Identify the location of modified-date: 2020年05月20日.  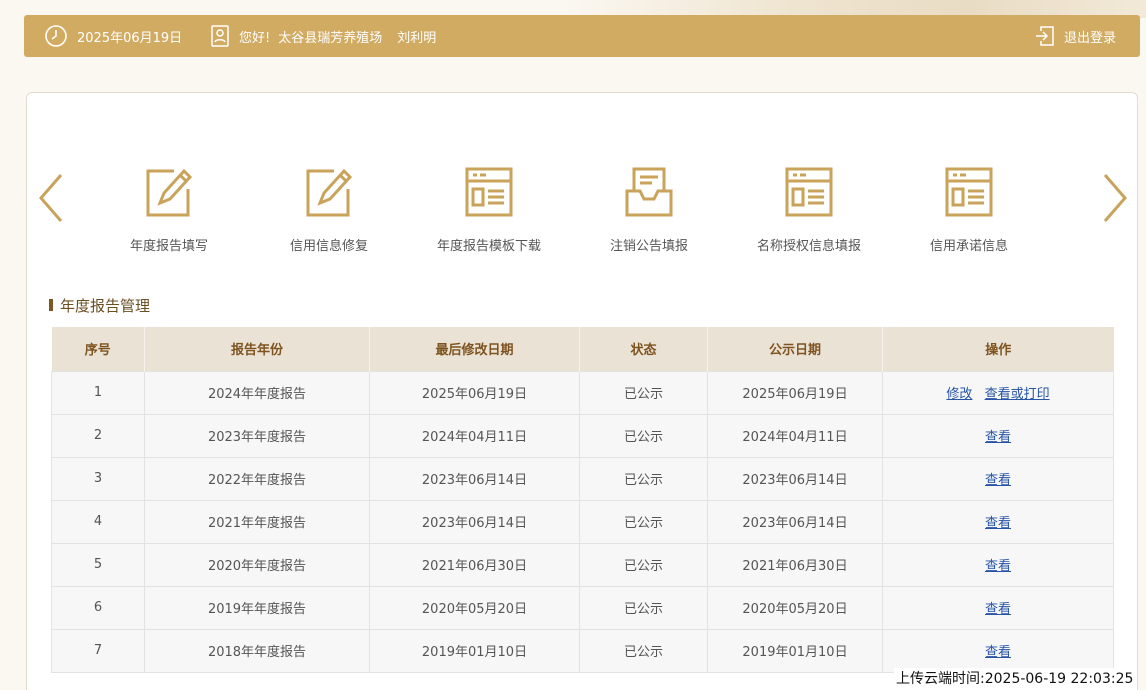
(474, 607).